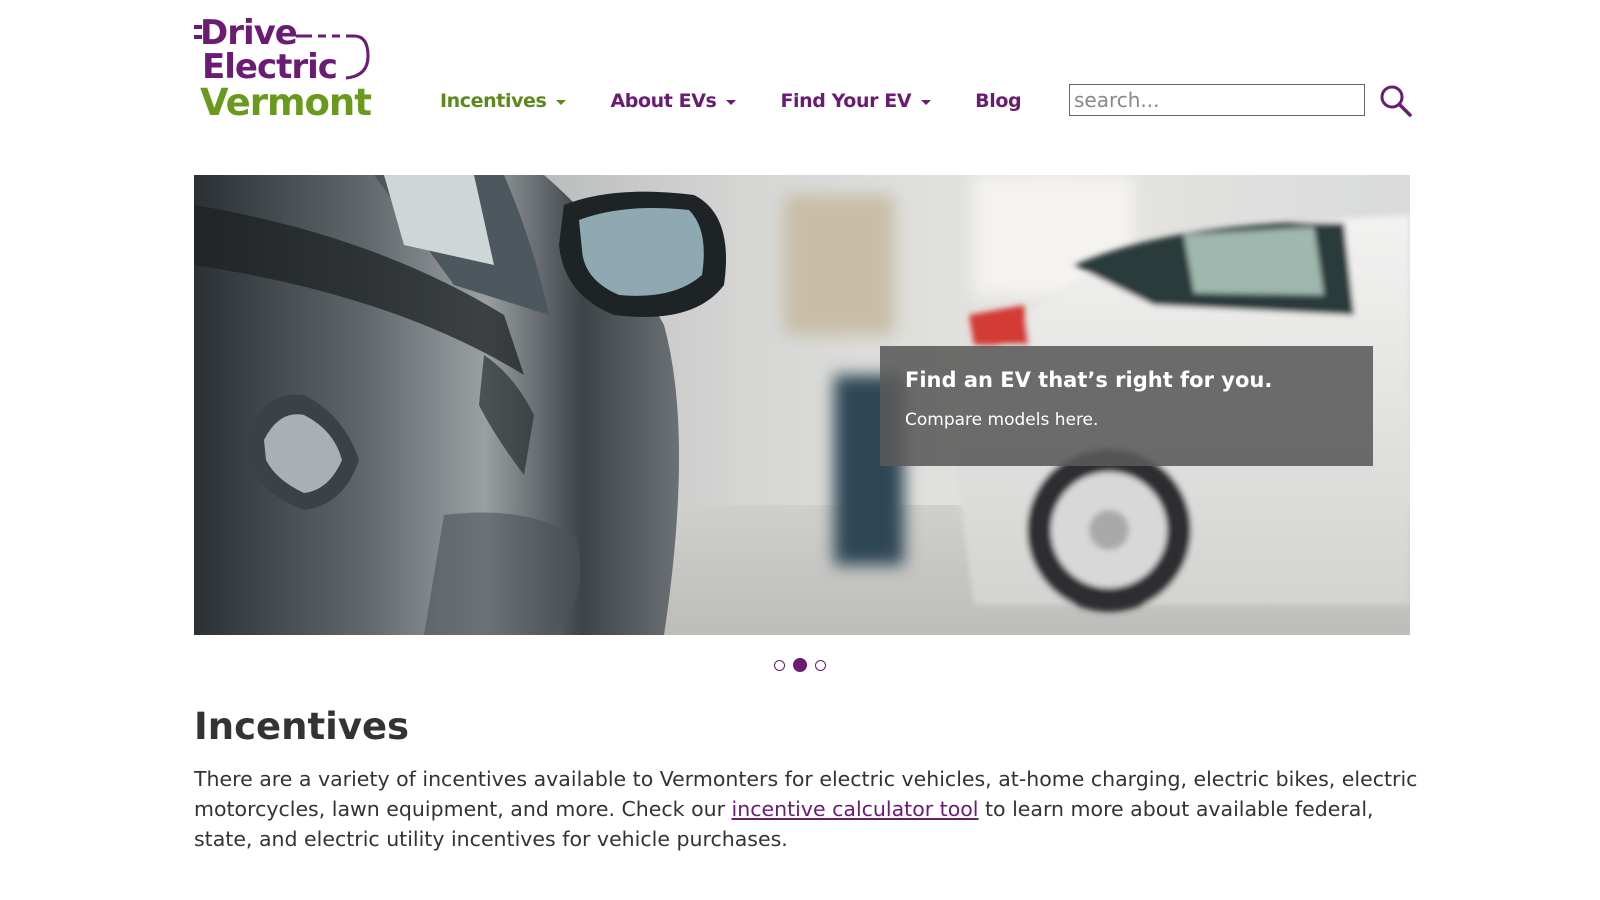 The image size is (1600, 900). I want to click on incentives-heading: Incentives, so click(302, 726).